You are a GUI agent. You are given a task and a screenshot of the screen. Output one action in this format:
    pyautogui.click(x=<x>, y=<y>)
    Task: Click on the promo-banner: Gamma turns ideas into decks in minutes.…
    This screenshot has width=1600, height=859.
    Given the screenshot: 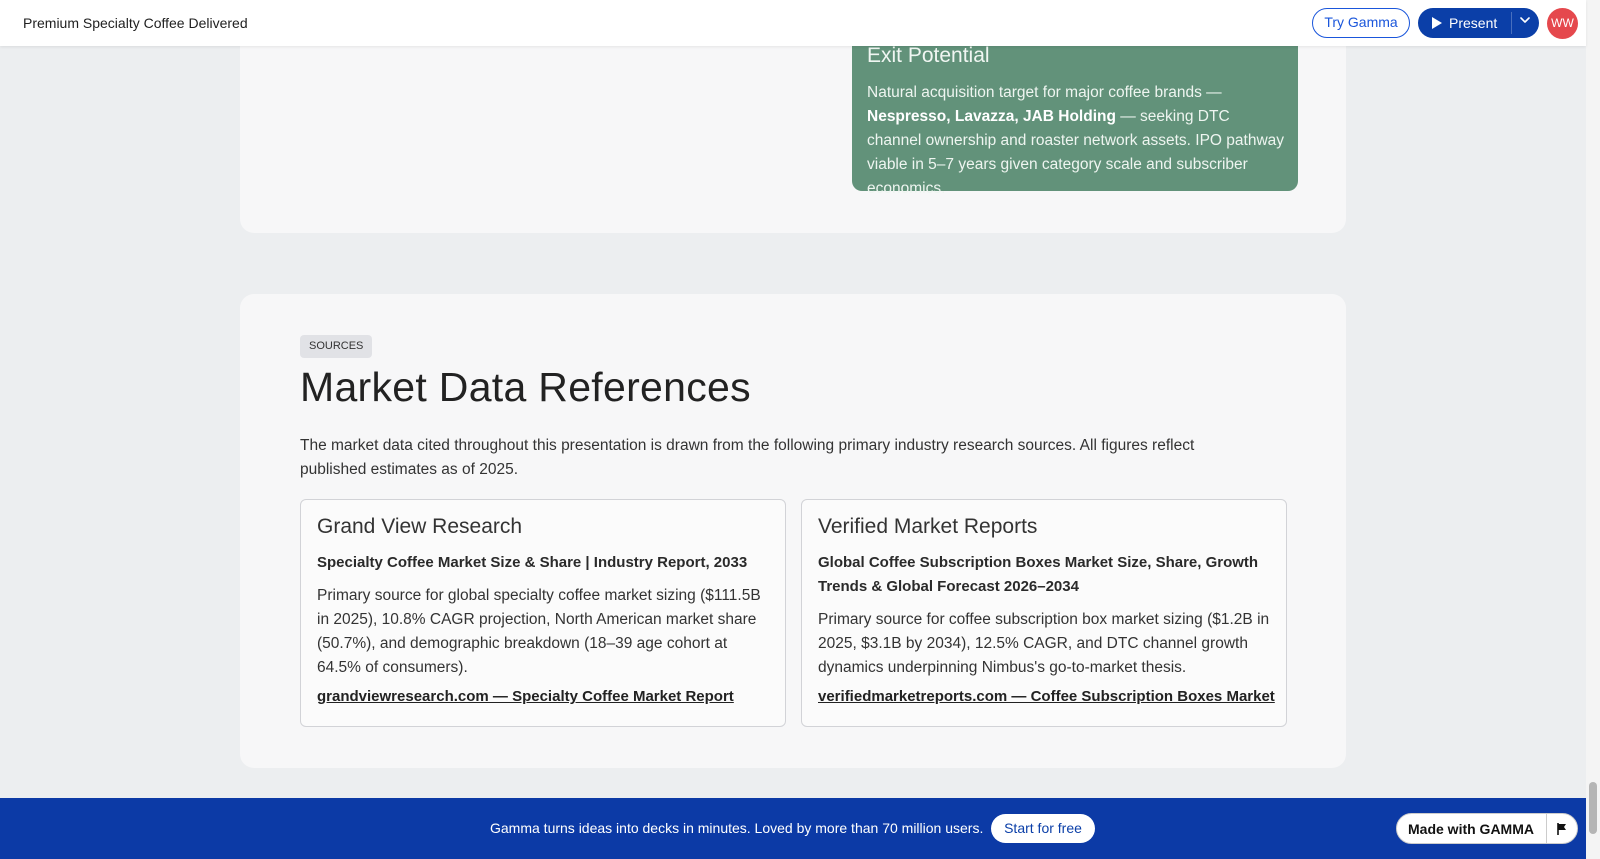 What is the action you would take?
    pyautogui.click(x=793, y=828)
    